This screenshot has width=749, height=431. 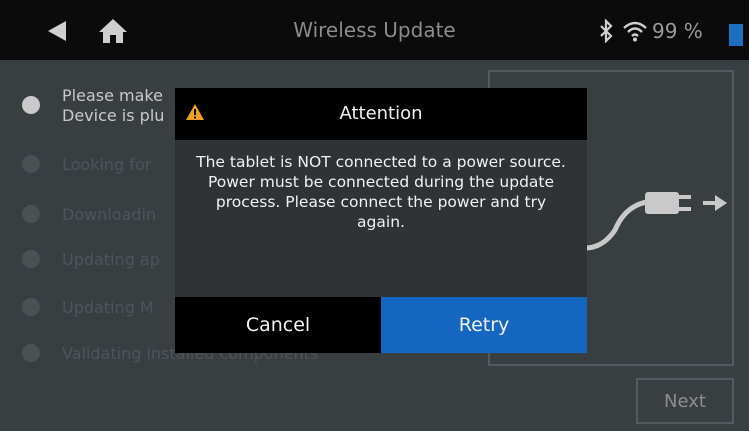 I want to click on cancel-button: Cancel, so click(x=278, y=325).